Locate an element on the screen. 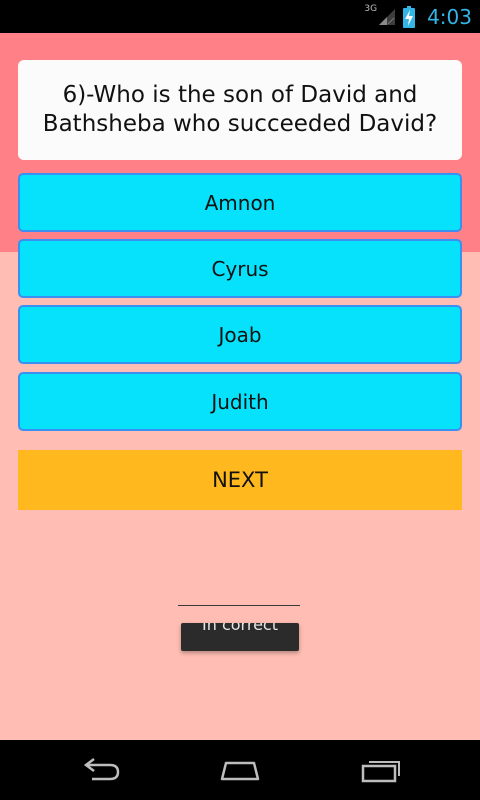 The height and width of the screenshot is (800, 480). option-button-4: Judith is located at coordinates (240, 401).